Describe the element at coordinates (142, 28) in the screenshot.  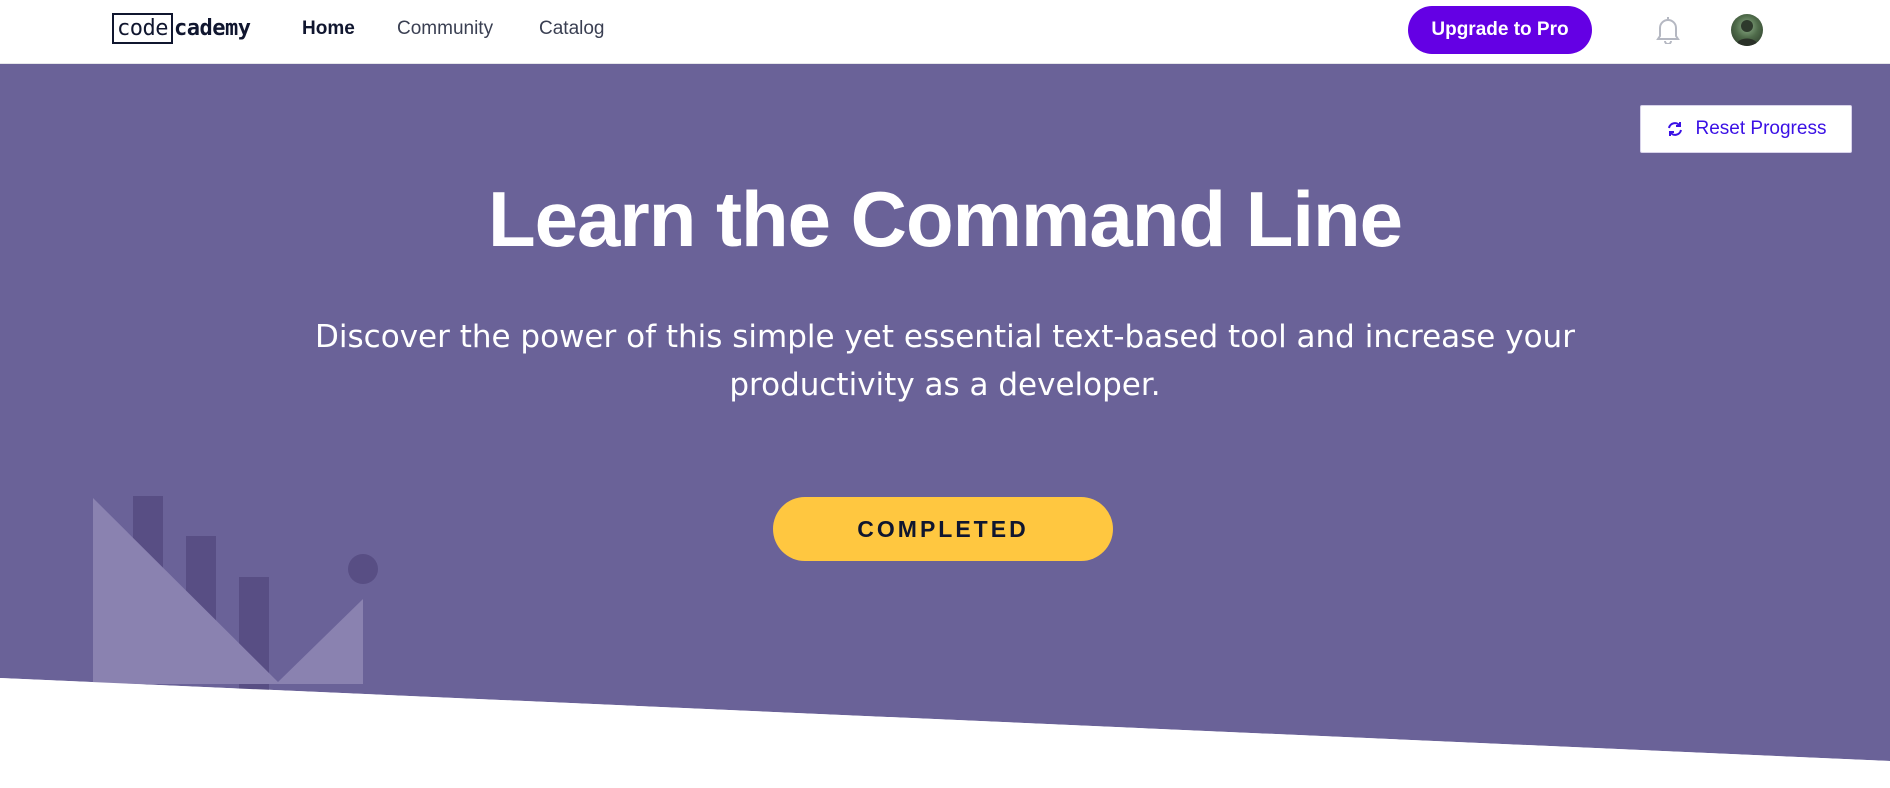
I see `logo-code-box: code` at that location.